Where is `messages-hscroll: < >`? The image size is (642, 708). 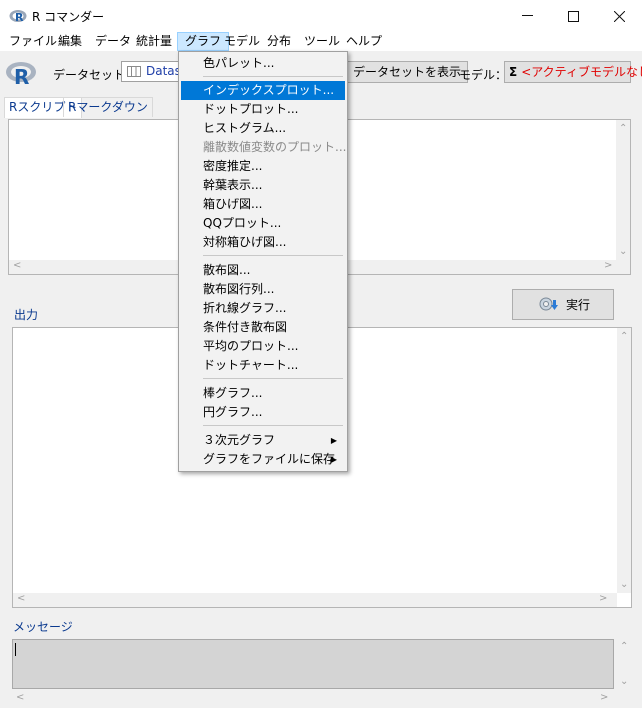
messages-hscroll: < > is located at coordinates (313, 699).